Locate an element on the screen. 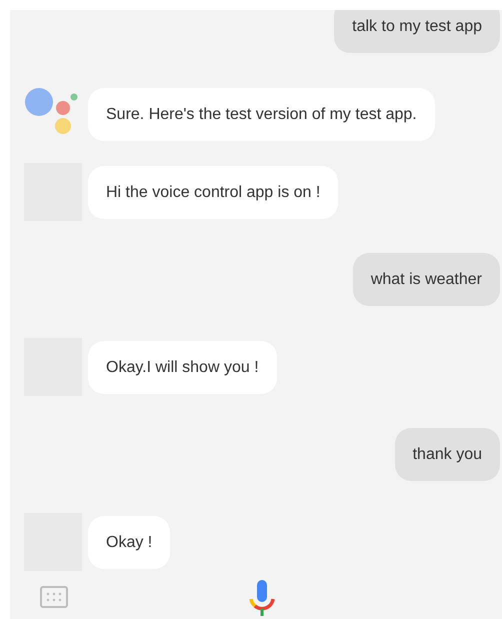 The height and width of the screenshot is (619, 502). user-message: talk to my test app is located at coordinates (417, 31).